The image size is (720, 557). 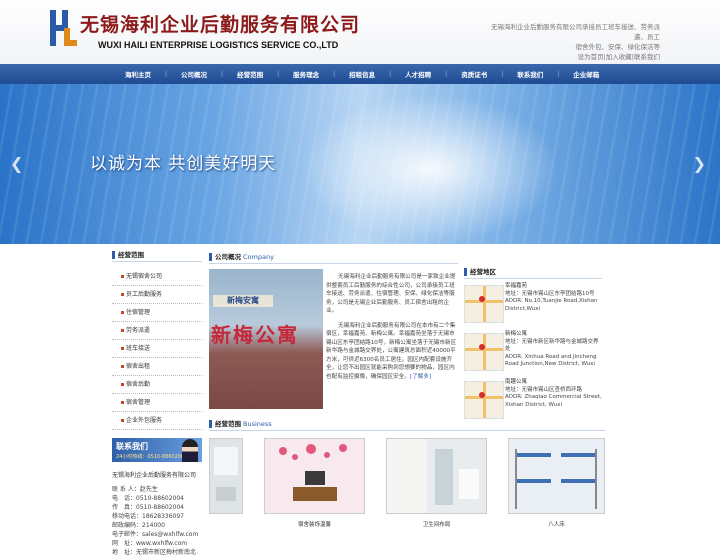 What do you see at coordinates (63, 28) in the screenshot?
I see `logo-icon` at bounding box center [63, 28].